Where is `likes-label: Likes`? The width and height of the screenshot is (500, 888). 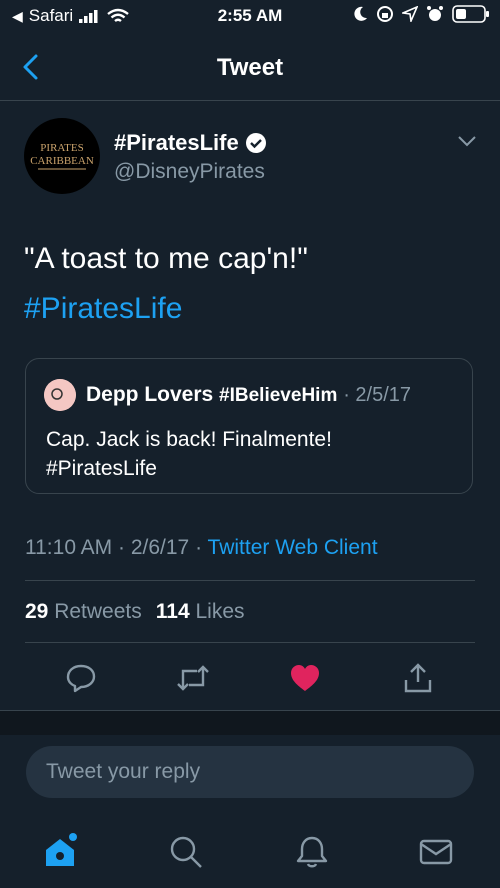 likes-label: Likes is located at coordinates (220, 611).